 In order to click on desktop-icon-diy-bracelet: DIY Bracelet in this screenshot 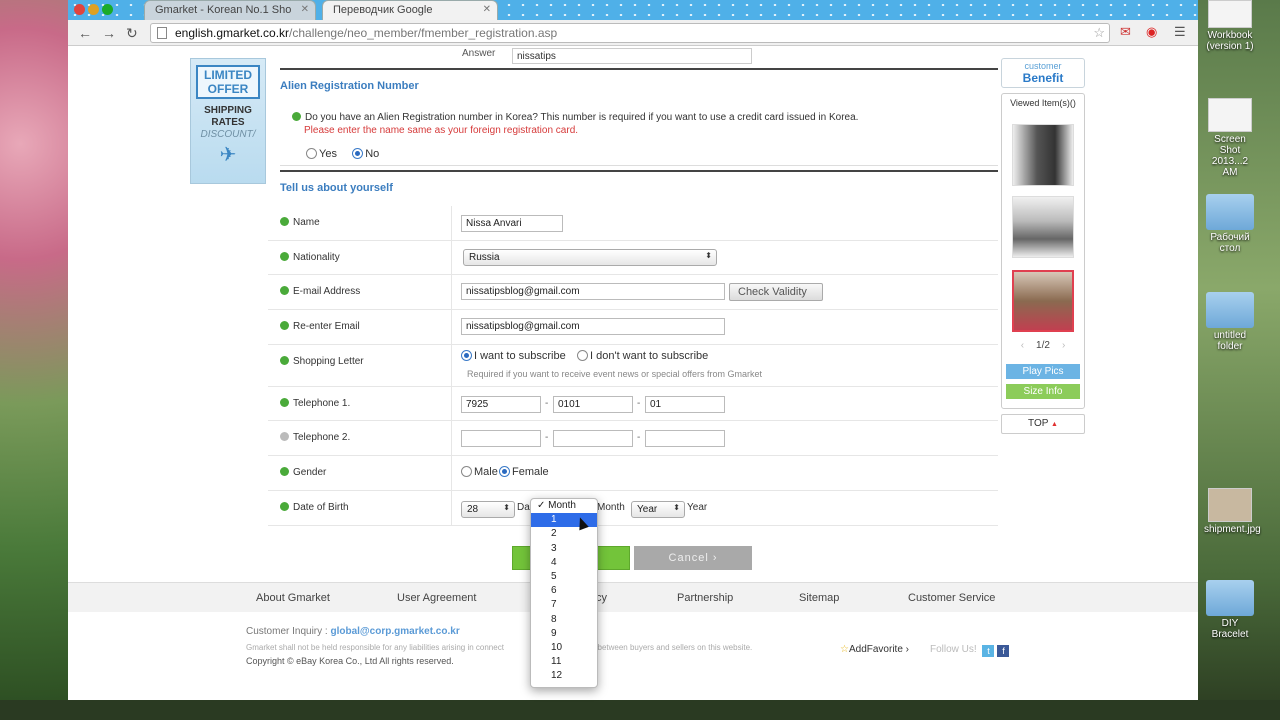, I will do `click(1230, 610)`.